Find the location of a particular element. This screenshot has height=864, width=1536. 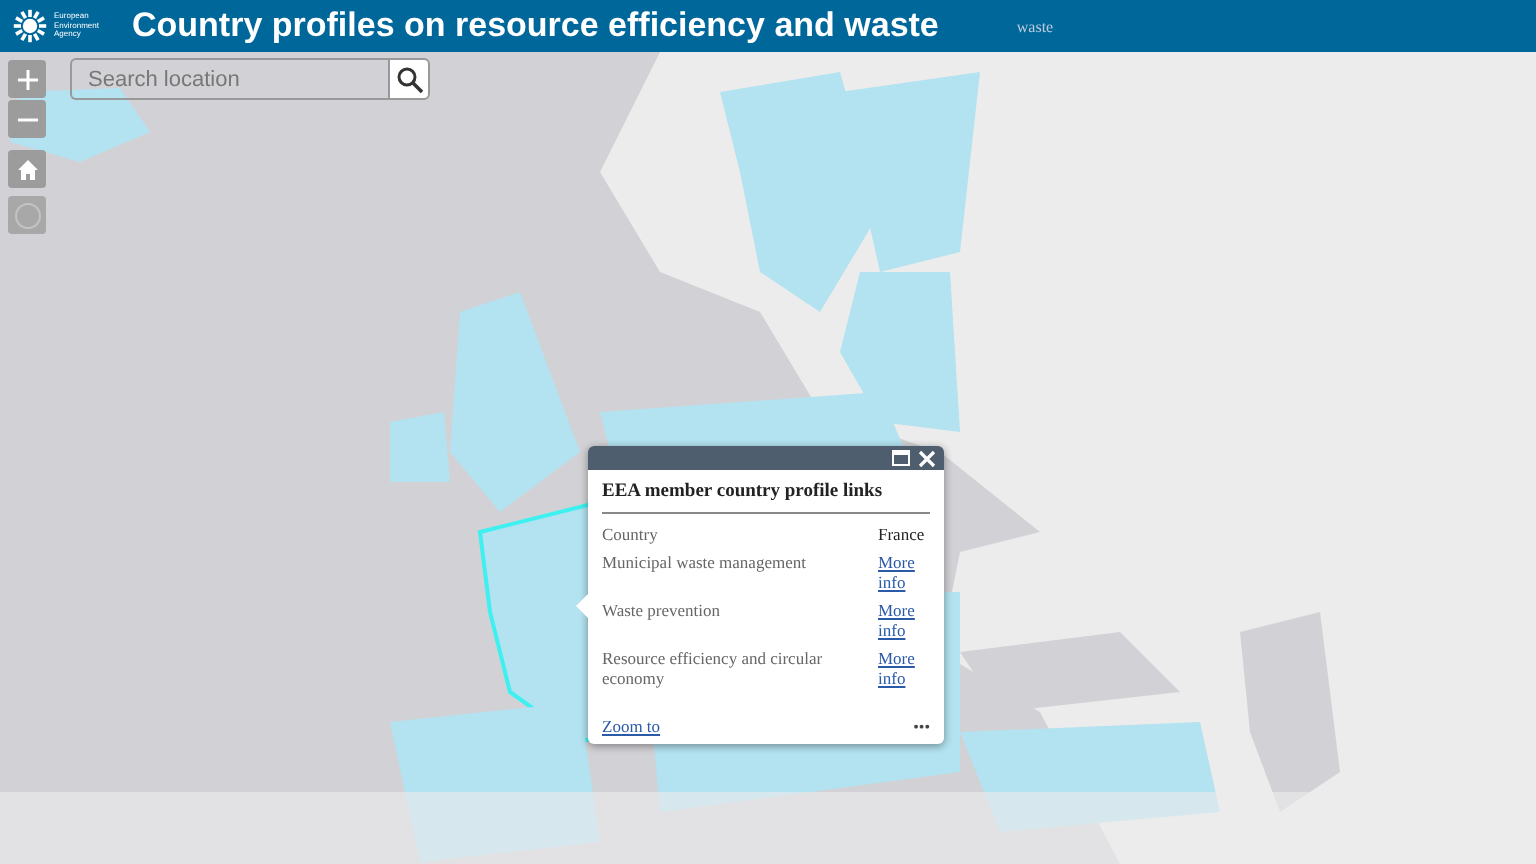

field-label: Municipal waste management is located at coordinates (705, 564).